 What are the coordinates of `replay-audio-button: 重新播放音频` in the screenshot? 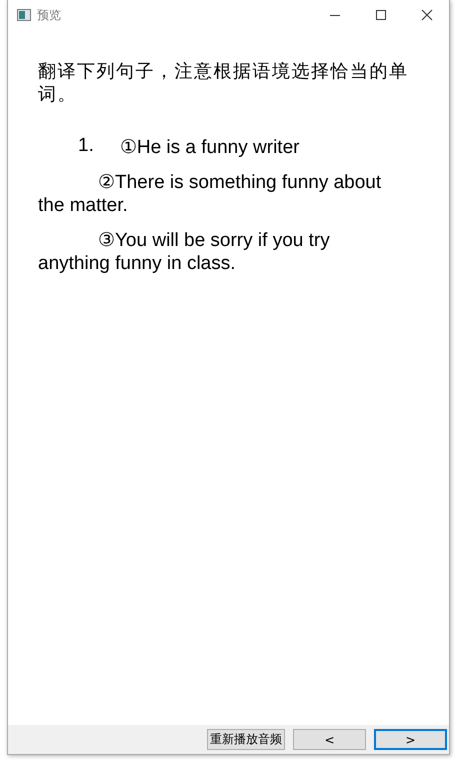 It's located at (246, 739).